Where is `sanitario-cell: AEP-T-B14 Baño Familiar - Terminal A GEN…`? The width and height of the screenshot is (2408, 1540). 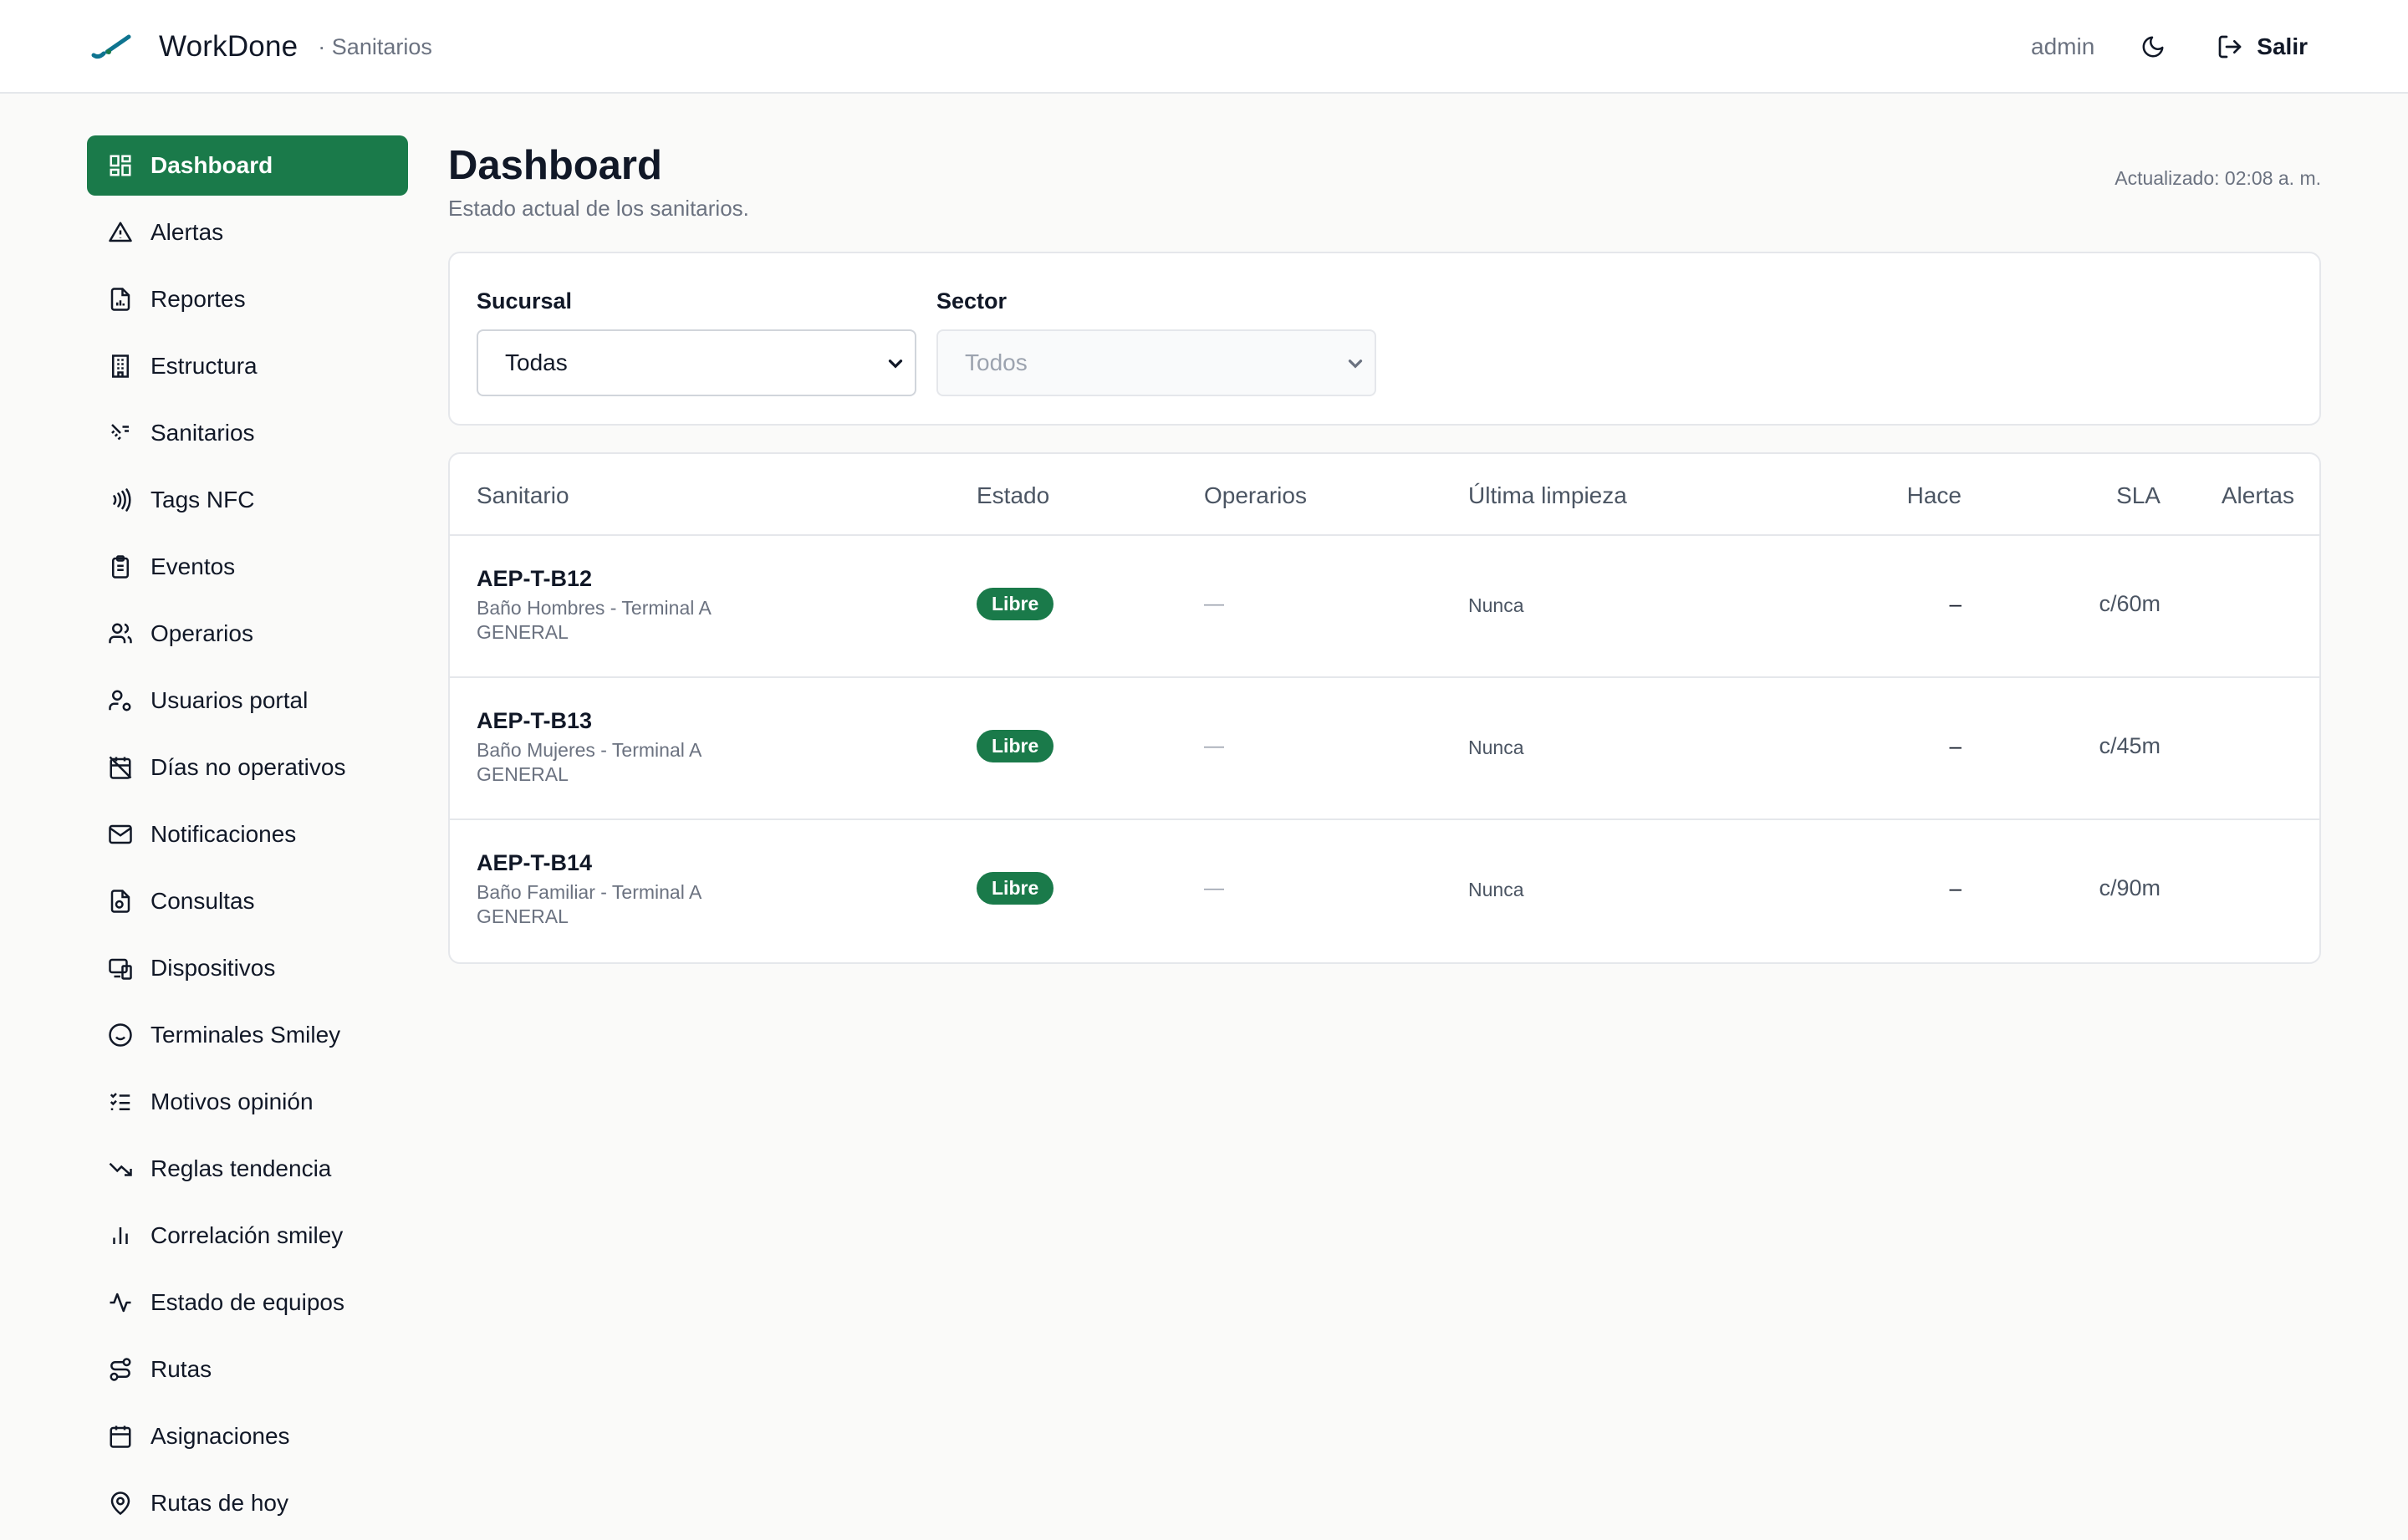
sanitario-cell: AEP-T-B14 Baño Familiar - Terminal A GEN… is located at coordinates (589, 889).